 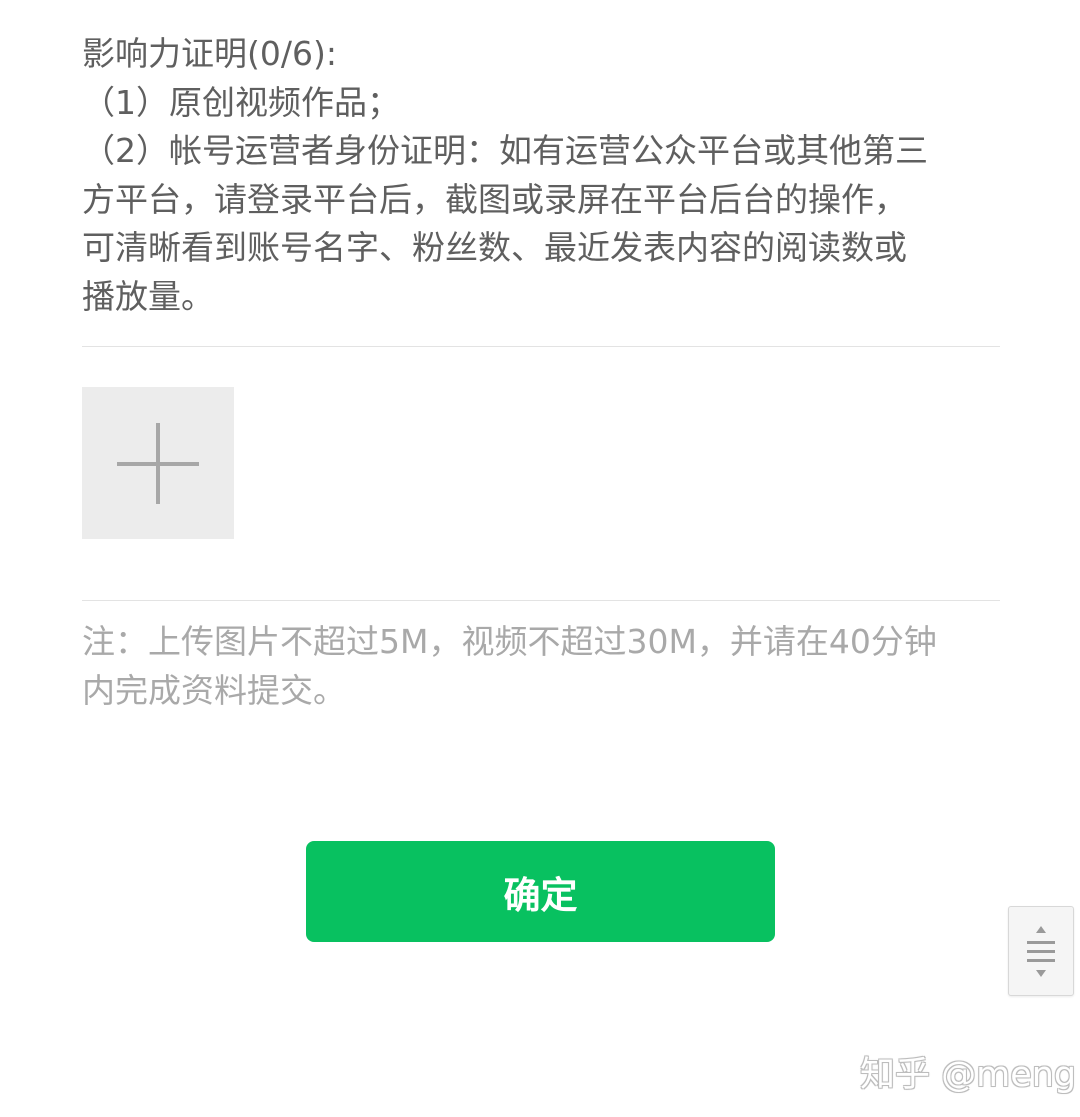 I want to click on upload-note: 注：上传图片不超过5M，视频不超过30M，并请在40分钟 内完成资料提交。, so click(x=542, y=666).